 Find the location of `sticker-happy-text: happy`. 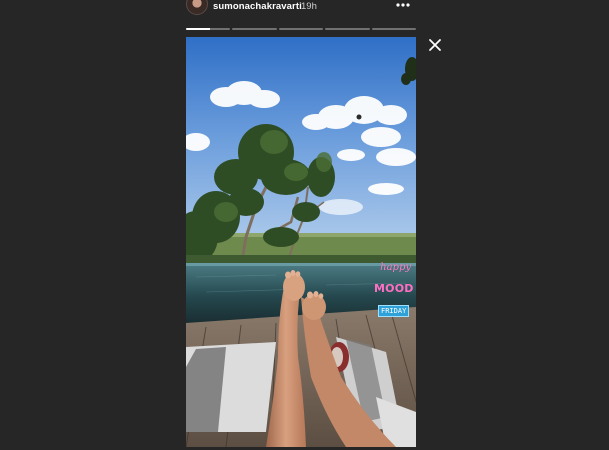

sticker-happy-text: happy is located at coordinates (395, 267).